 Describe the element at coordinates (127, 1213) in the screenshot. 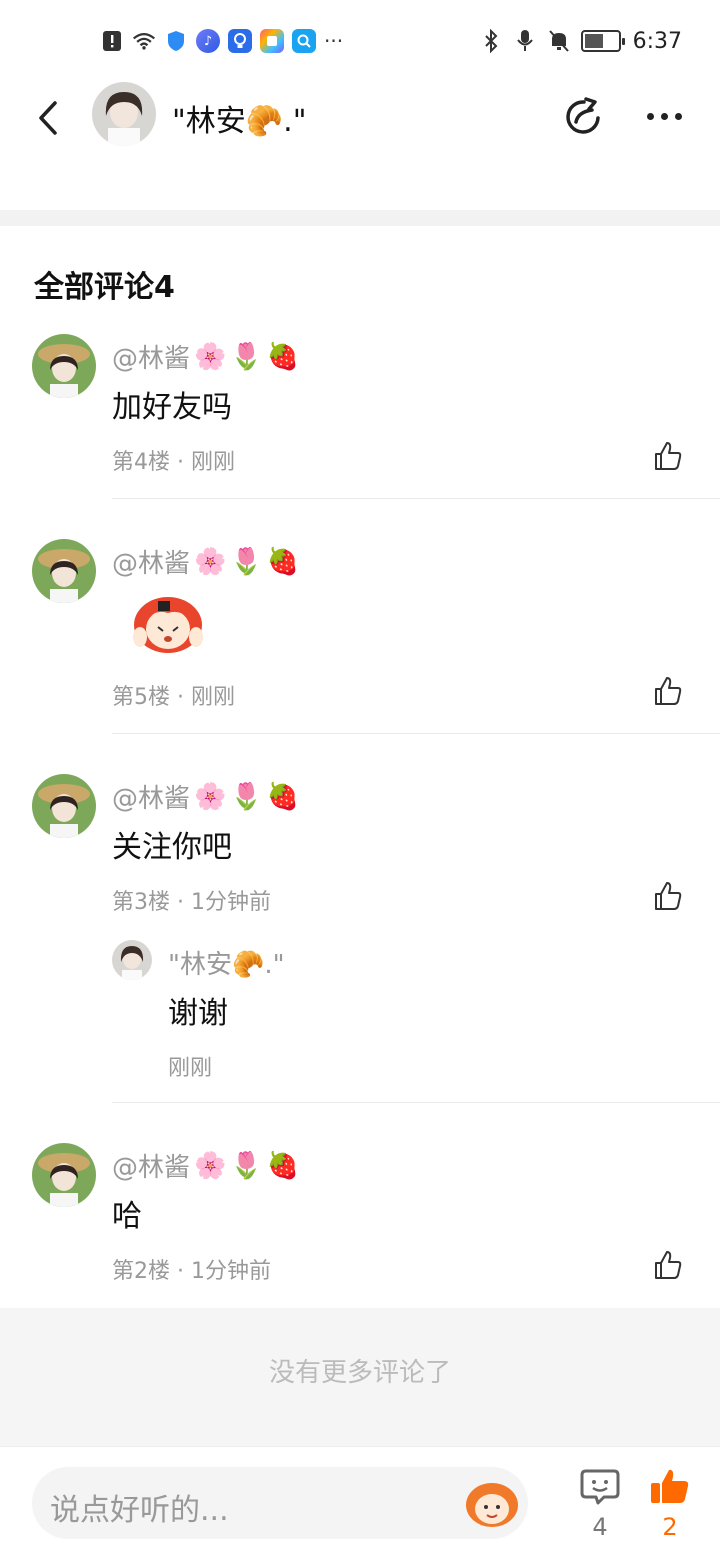

I see `comment-text: 哈` at that location.